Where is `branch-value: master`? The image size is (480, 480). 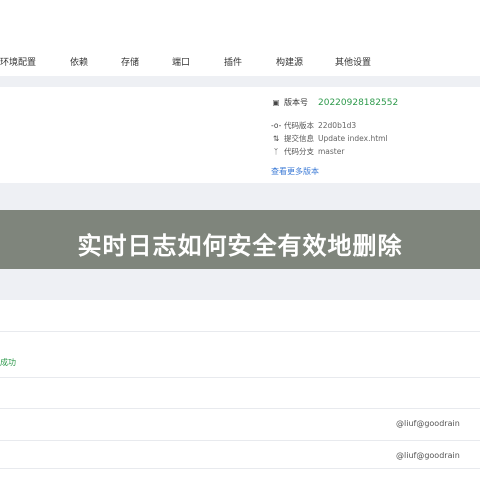
branch-value: master is located at coordinates (331, 151).